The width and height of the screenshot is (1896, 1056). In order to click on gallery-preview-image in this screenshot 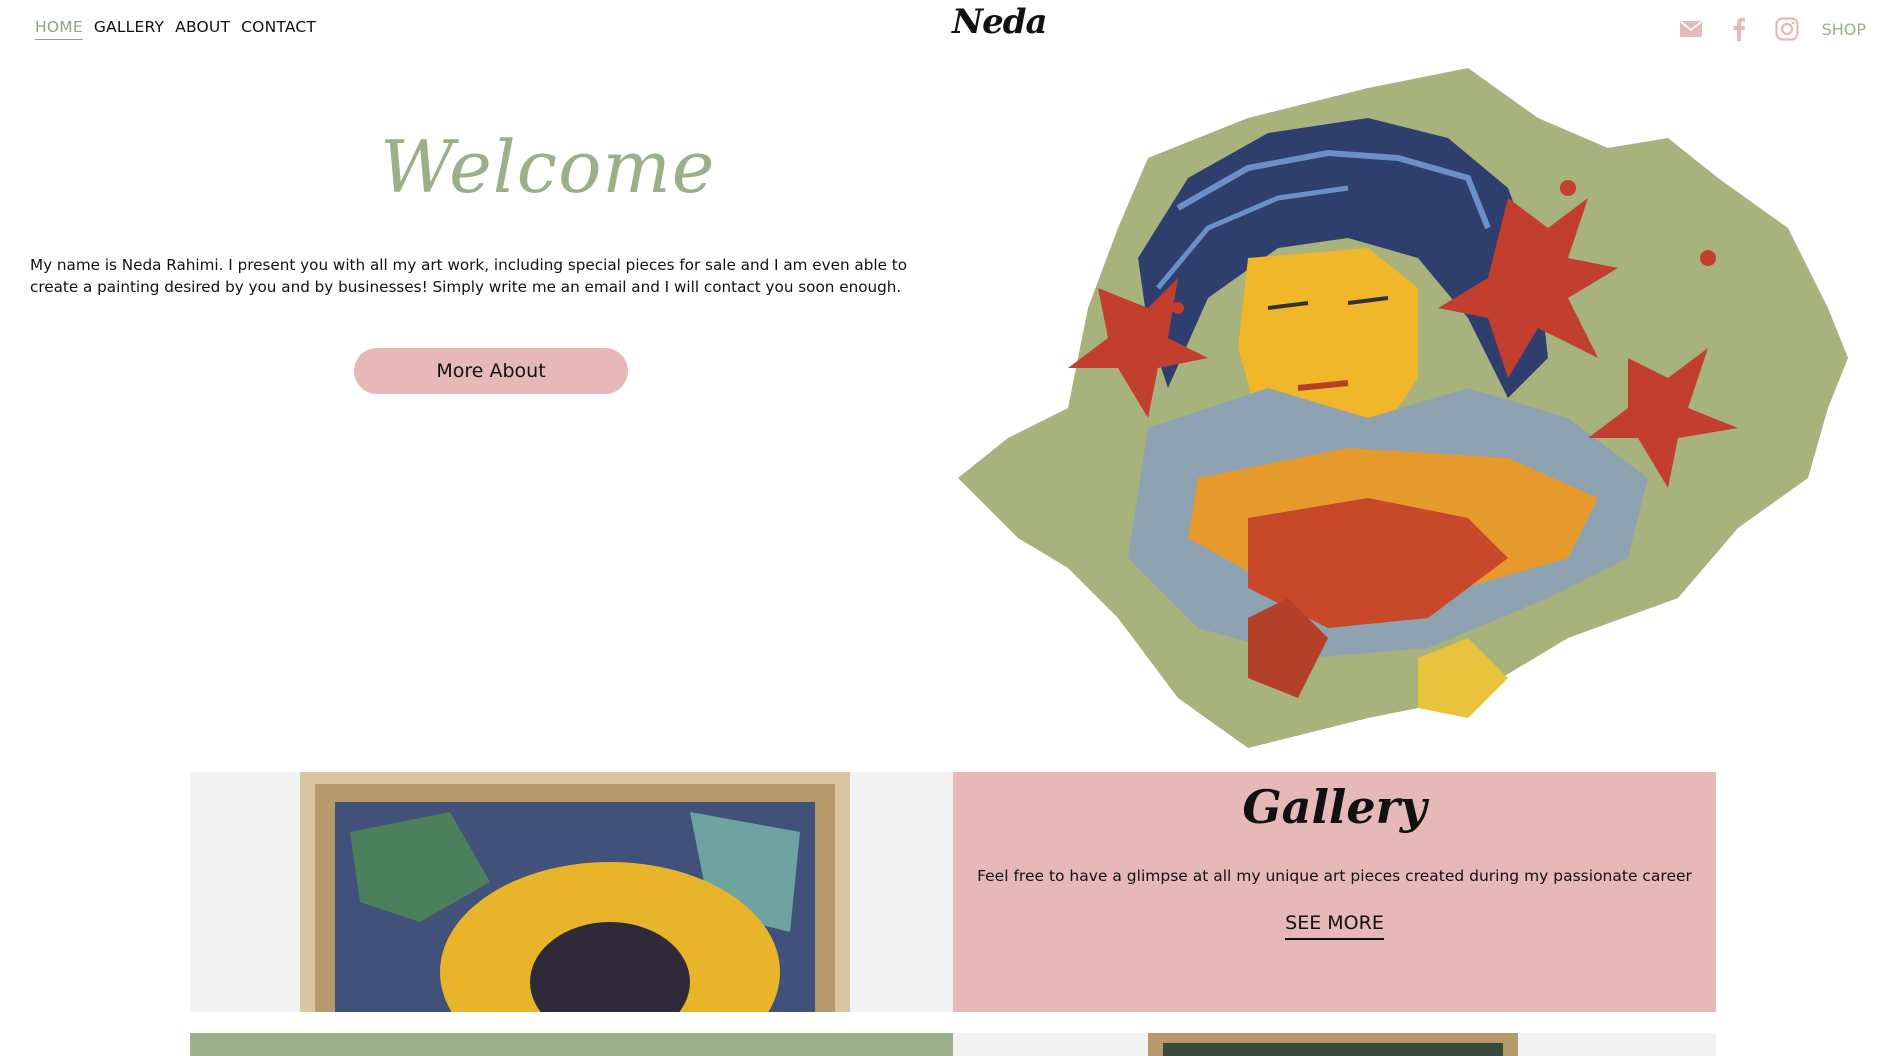, I will do `click(571, 892)`.